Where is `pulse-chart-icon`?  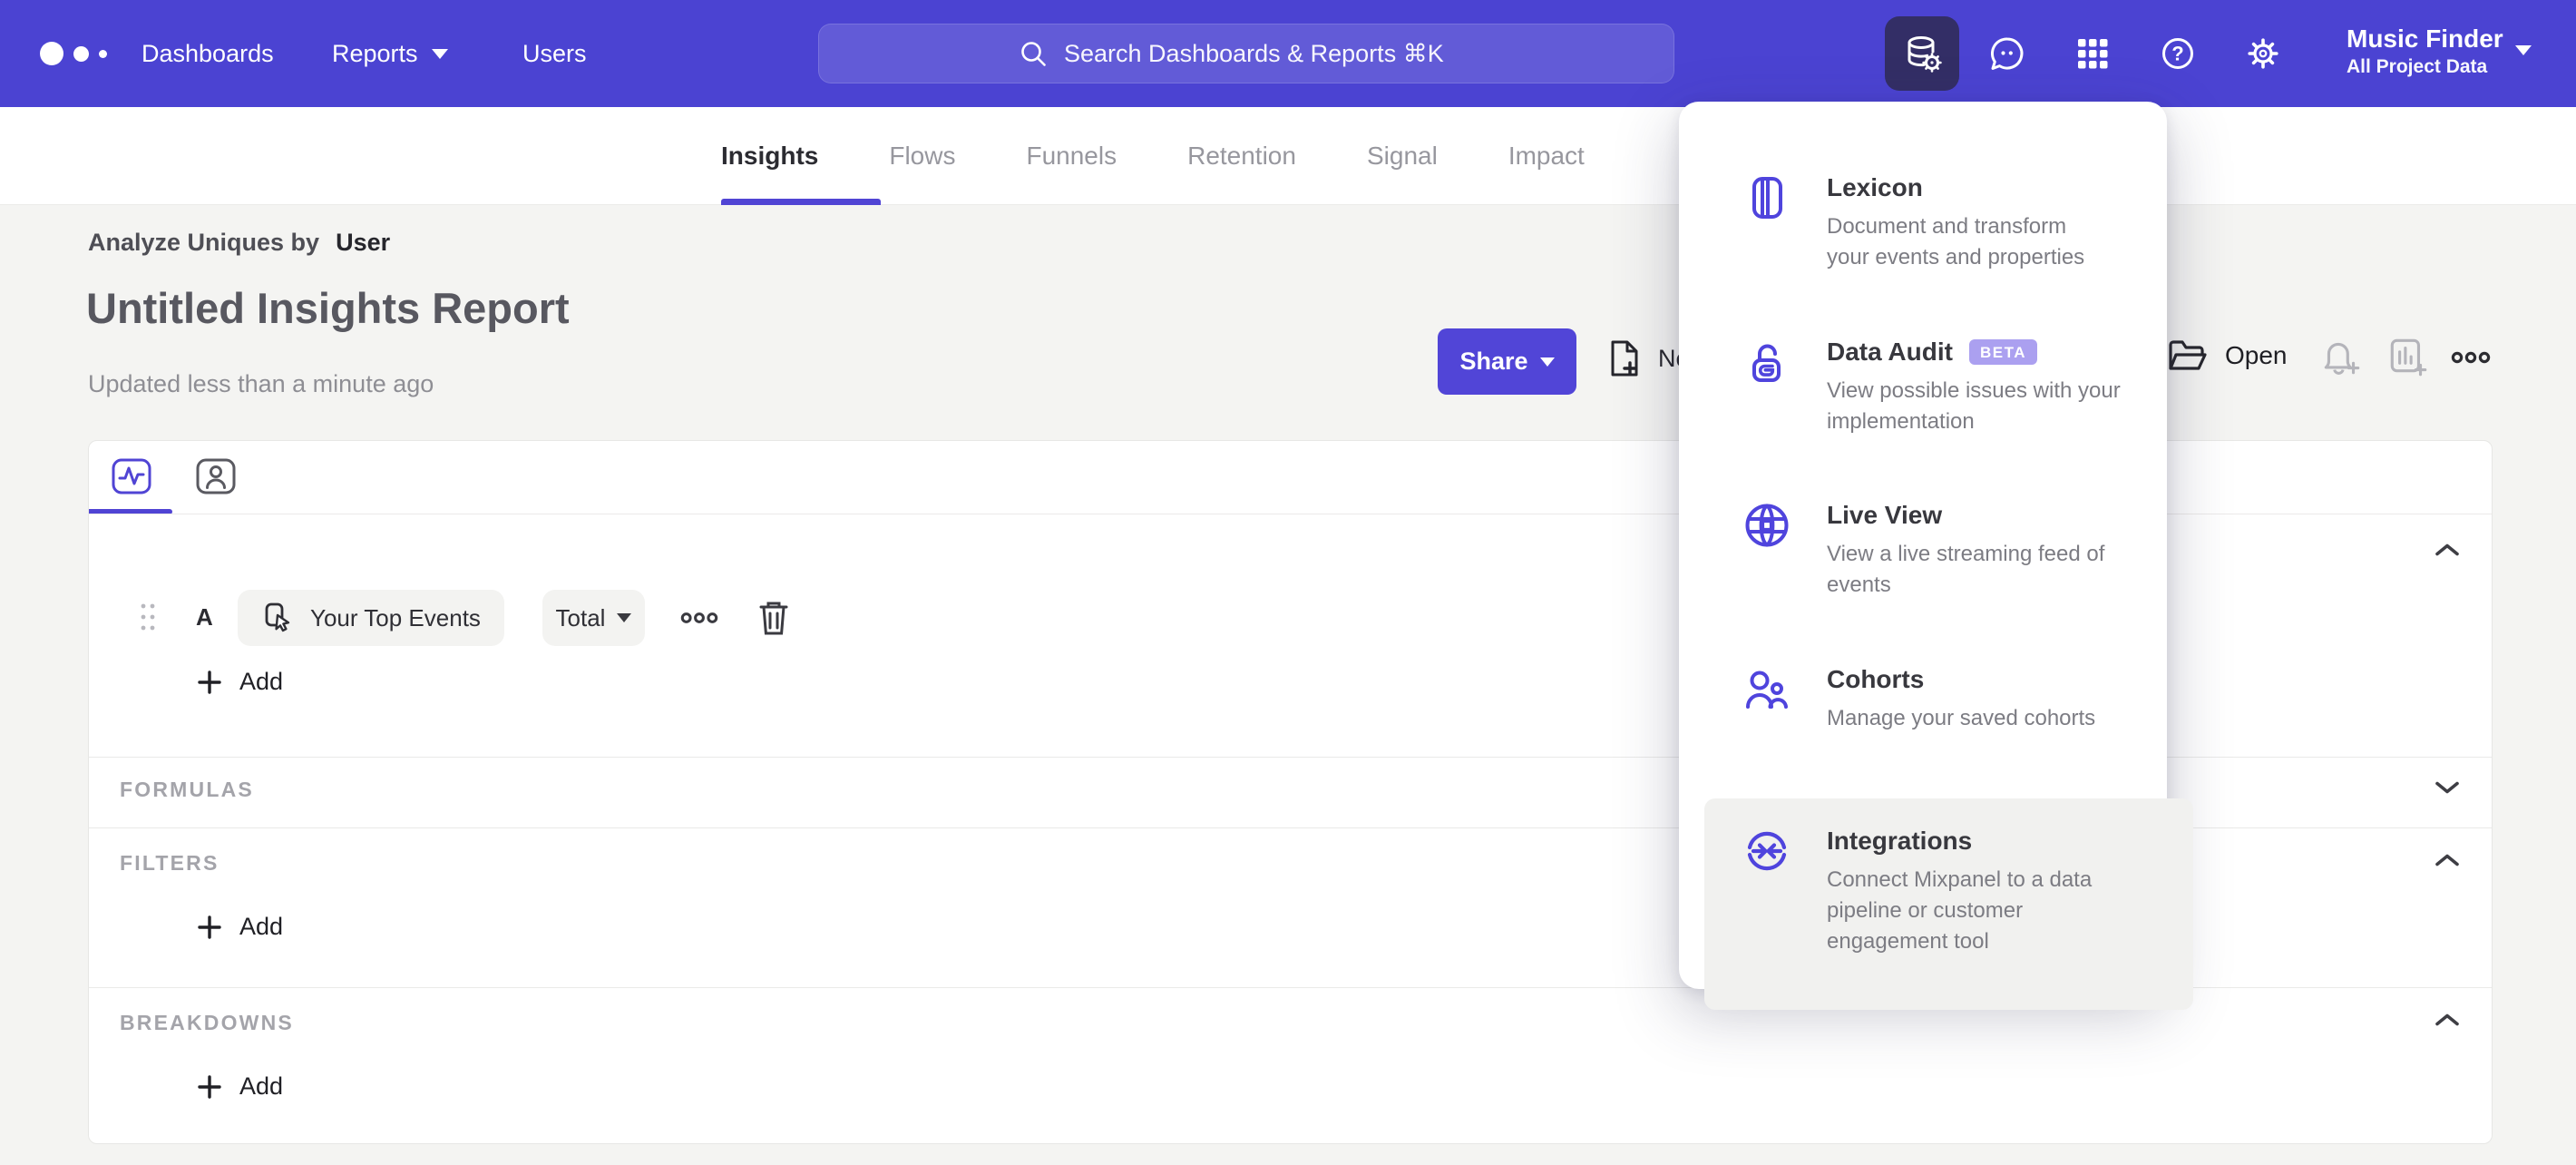 pulse-chart-icon is located at coordinates (131, 476).